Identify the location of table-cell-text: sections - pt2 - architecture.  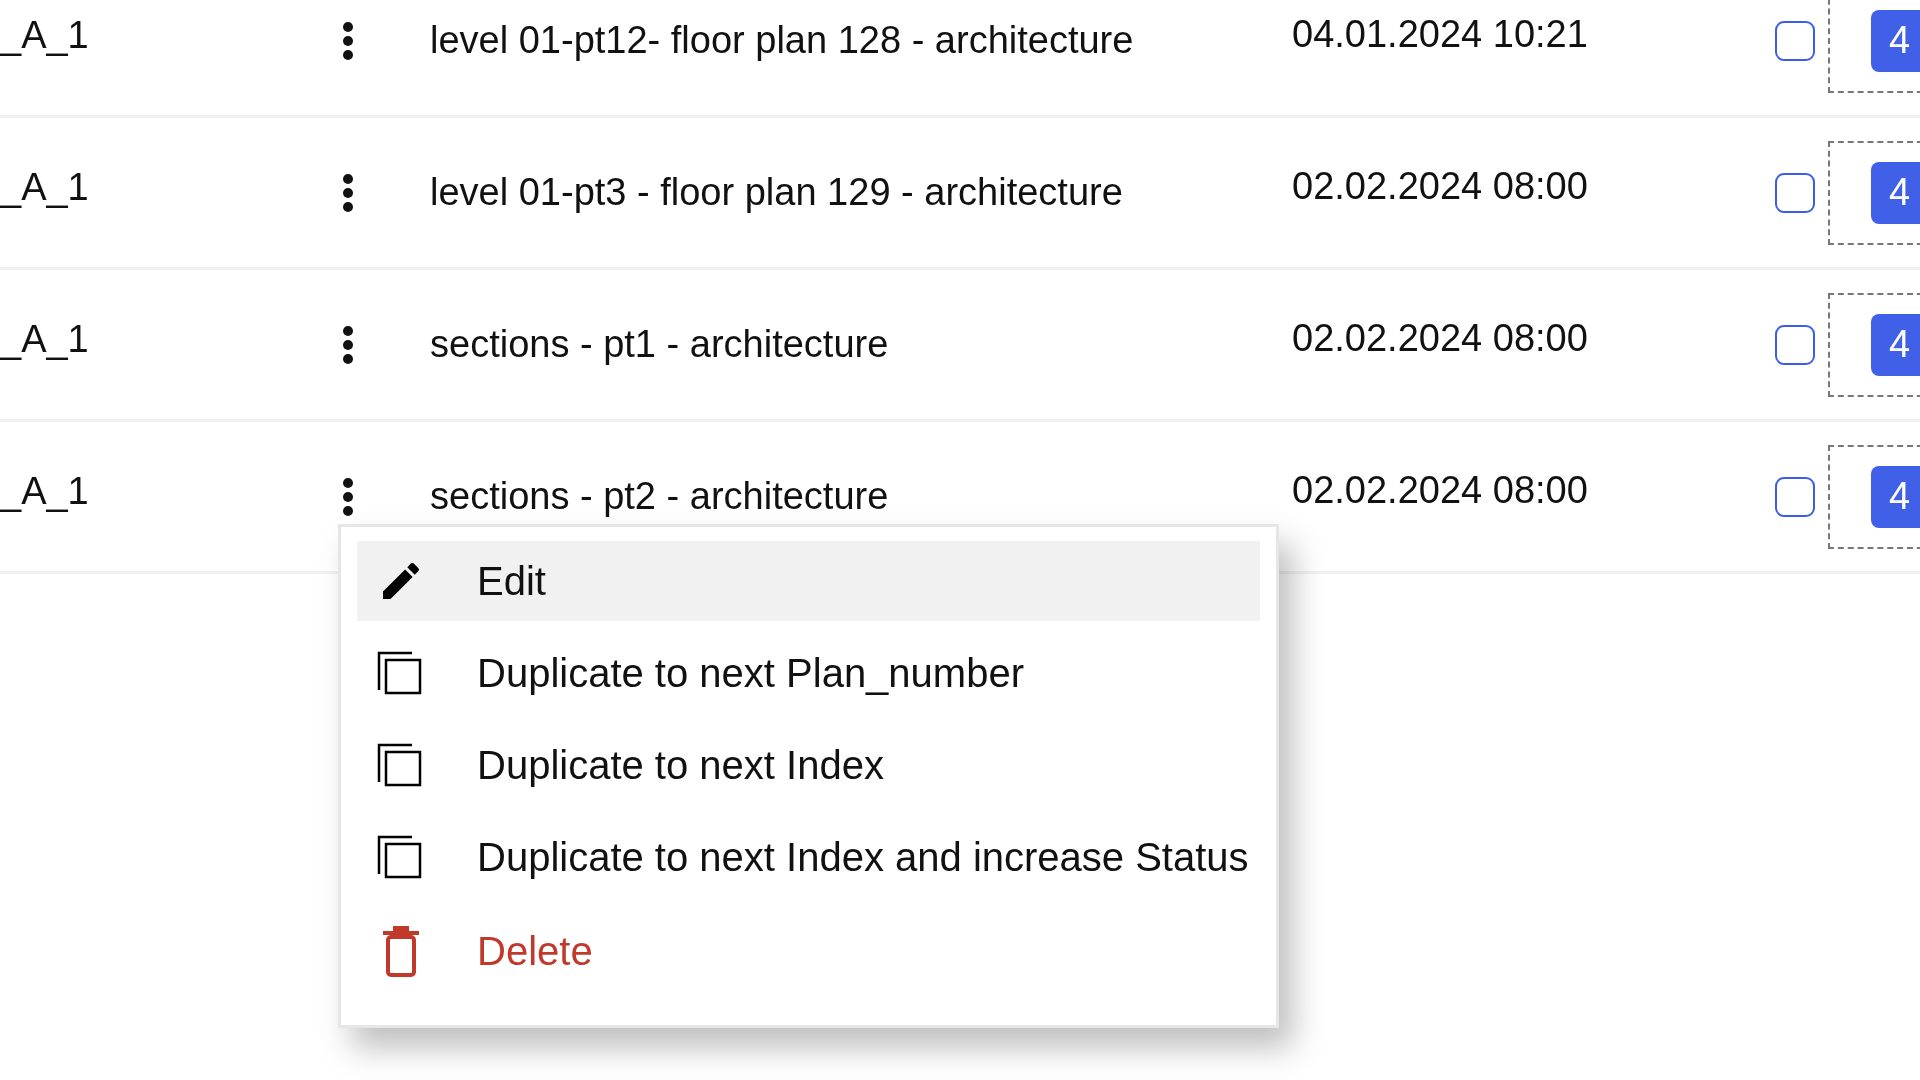
(660, 496).